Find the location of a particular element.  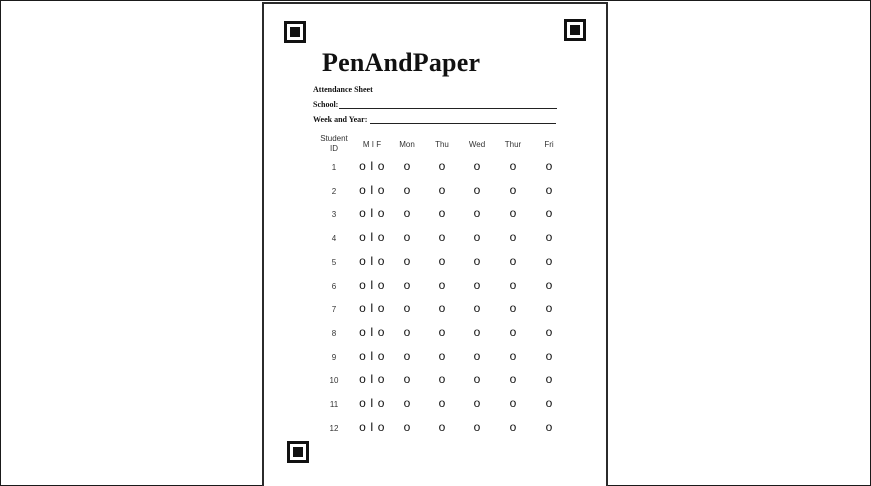

header-thur: Thur is located at coordinates (513, 144).